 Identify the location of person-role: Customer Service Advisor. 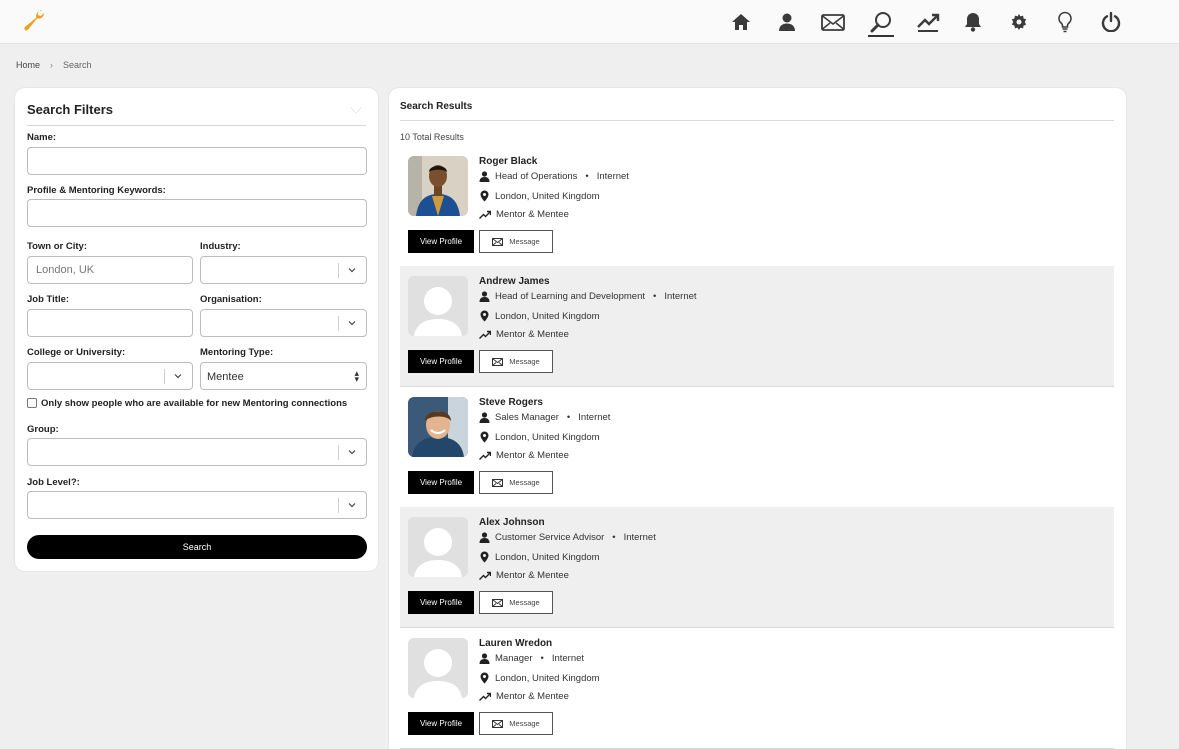
(550, 537).